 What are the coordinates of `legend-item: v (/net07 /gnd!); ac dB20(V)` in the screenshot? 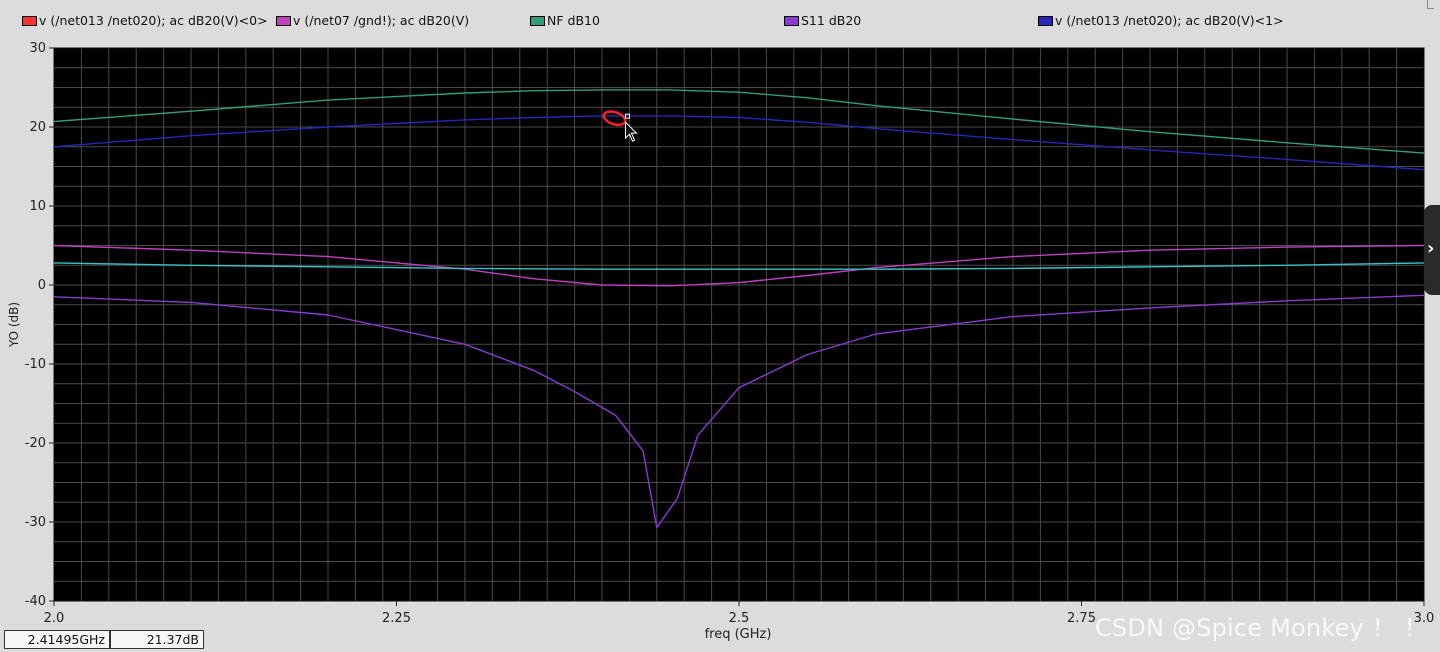 It's located at (372, 21).